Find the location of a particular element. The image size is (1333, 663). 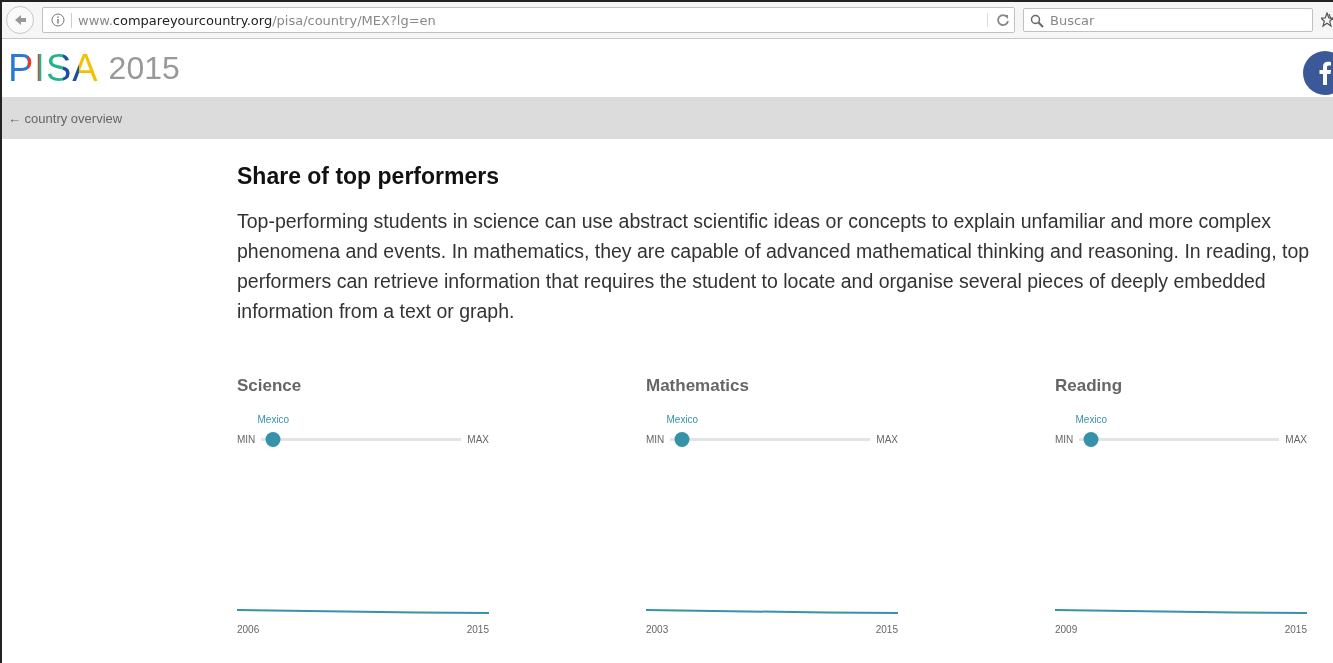

start-year-label: 2006 is located at coordinates (248, 629).